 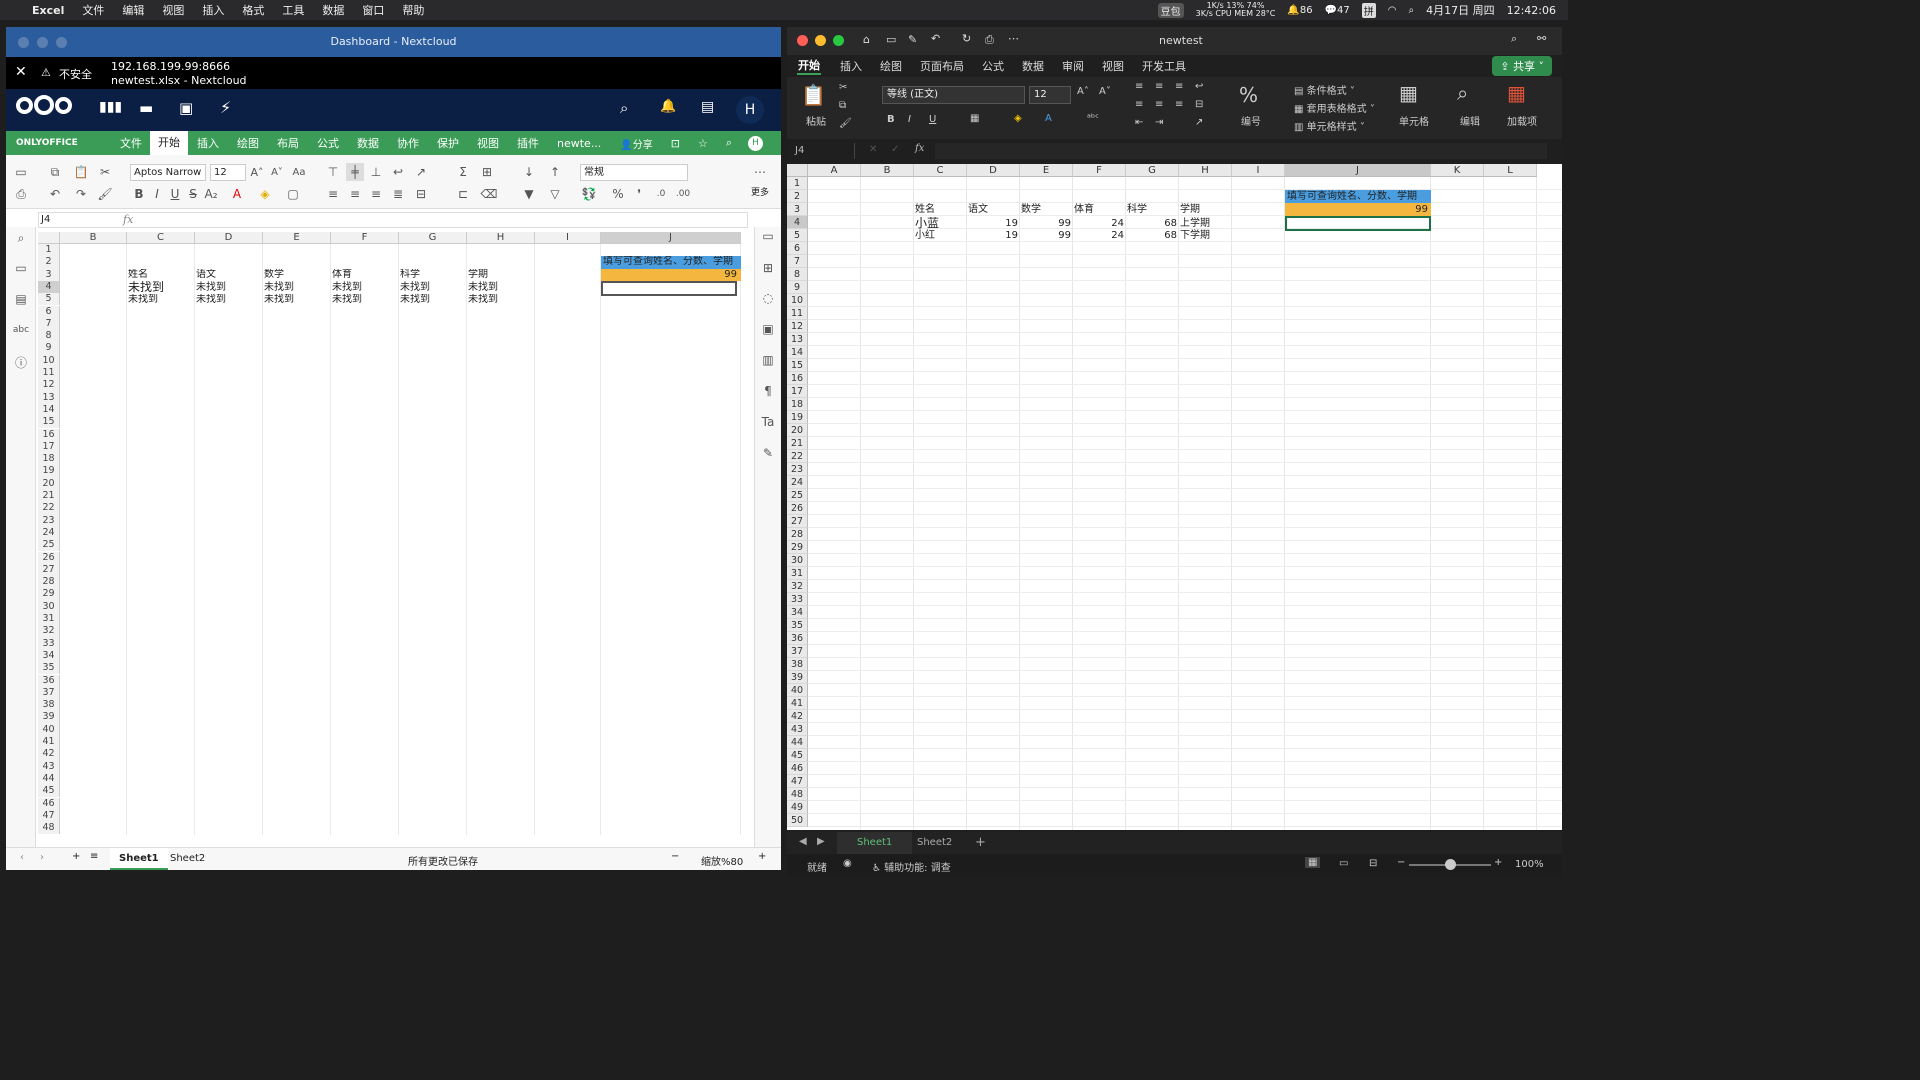 I want to click on share-button: ⇪ 共享 ˅, so click(x=1522, y=66).